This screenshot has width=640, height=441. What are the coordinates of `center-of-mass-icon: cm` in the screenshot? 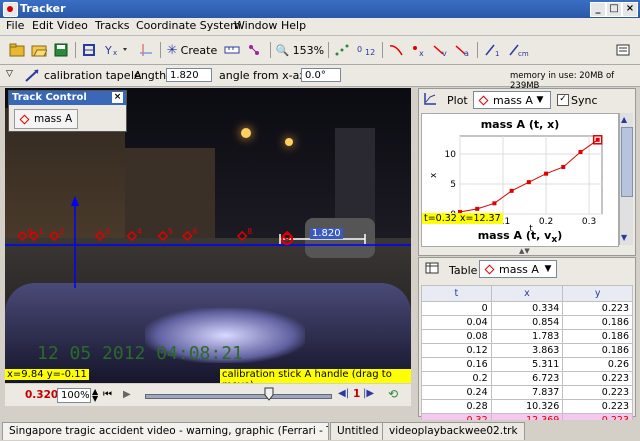 It's located at (519, 50).